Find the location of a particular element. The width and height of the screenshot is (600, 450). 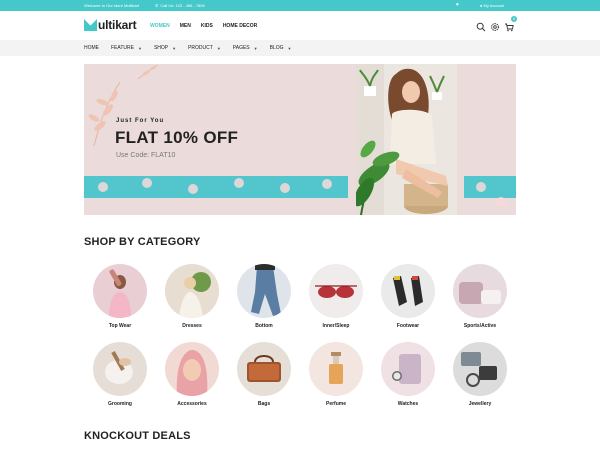

subnav-item-product: PRODUCT ▼ is located at coordinates (204, 48).